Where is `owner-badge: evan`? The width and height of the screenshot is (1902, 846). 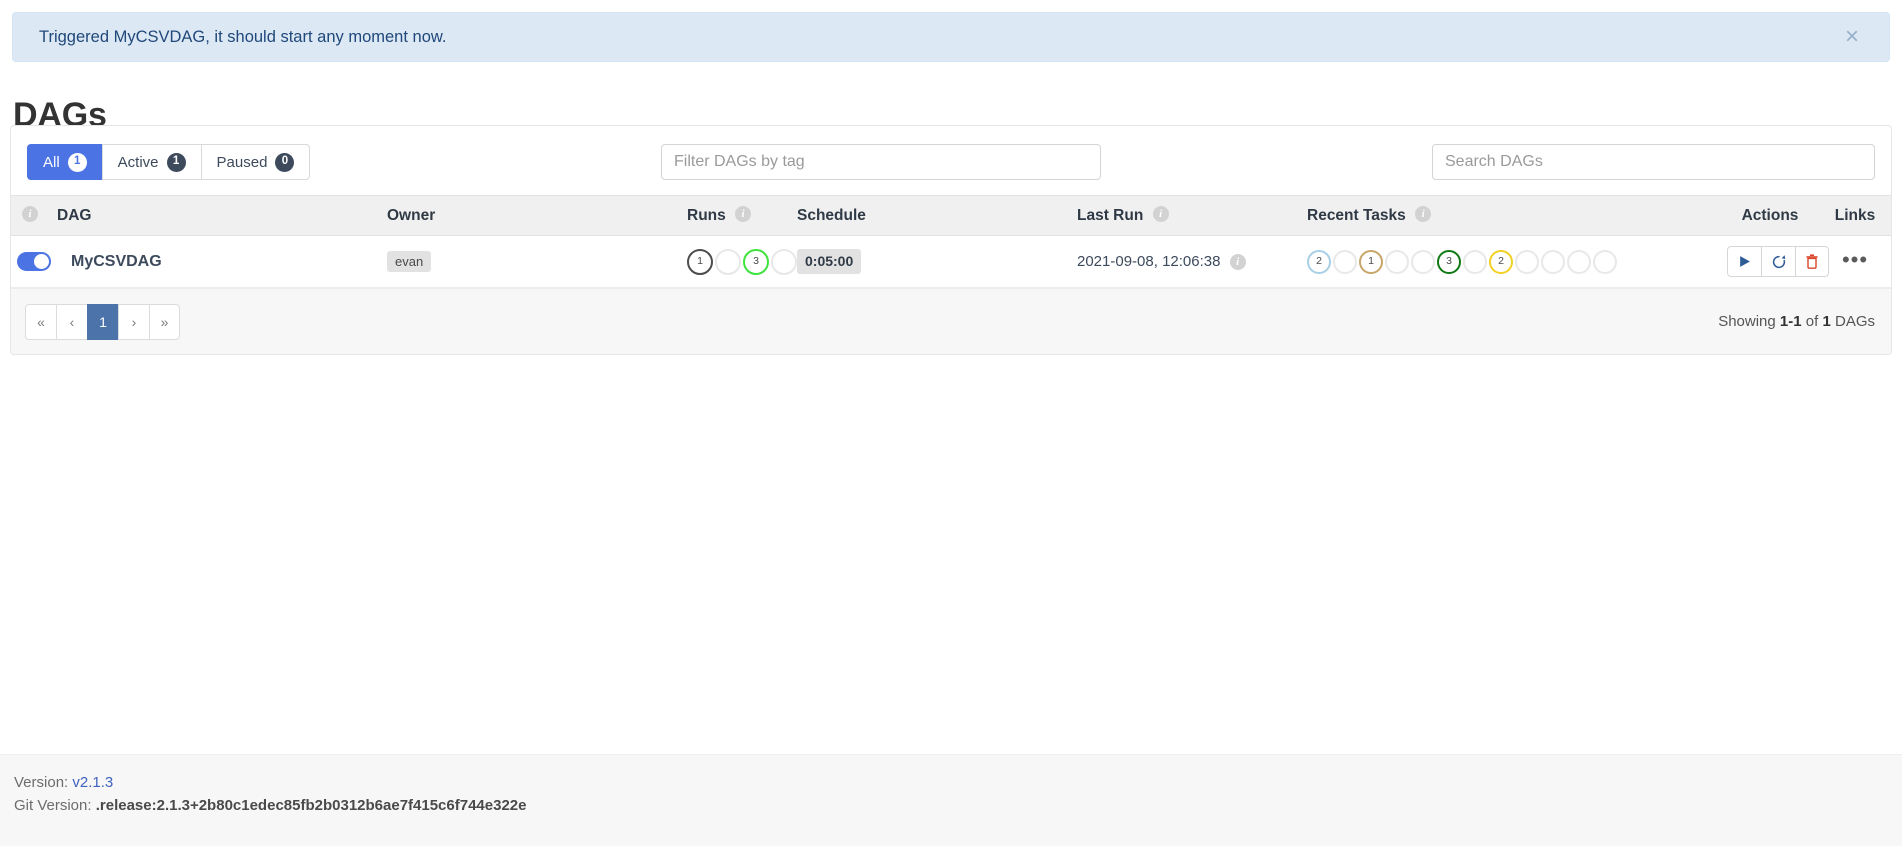
owner-badge: evan is located at coordinates (409, 261).